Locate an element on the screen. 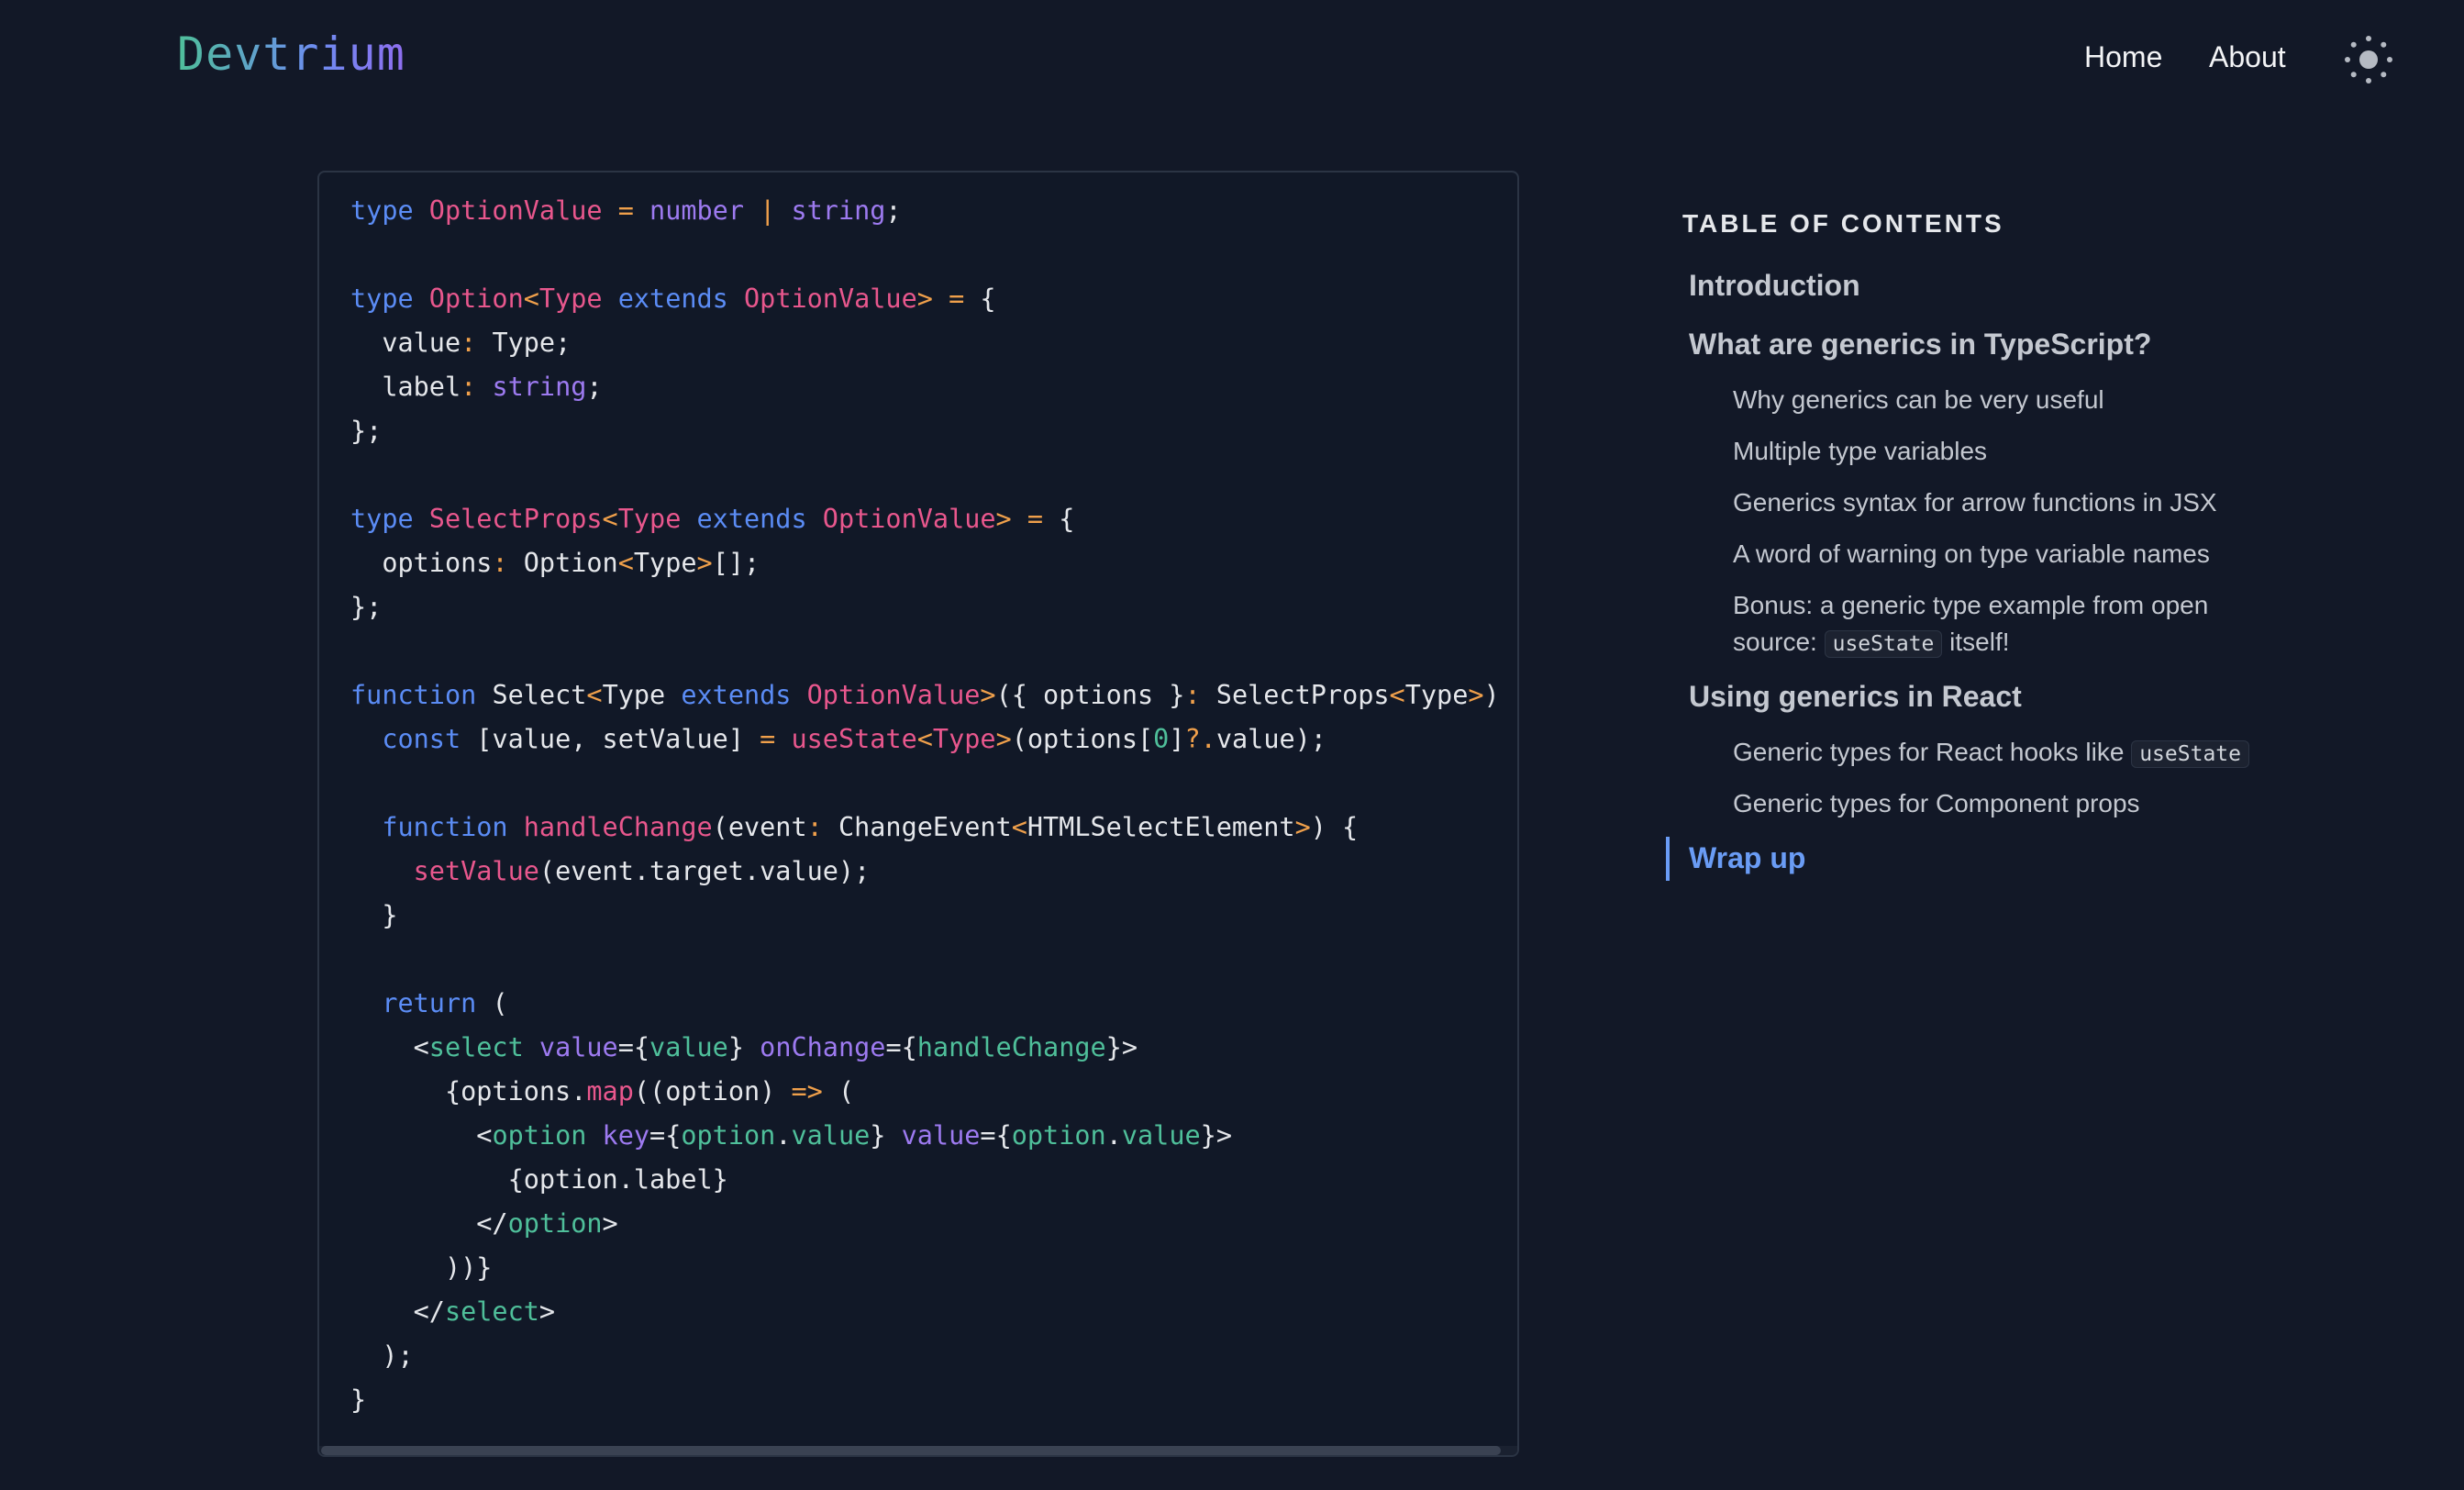  code-token: ?. is located at coordinates (1200, 739).